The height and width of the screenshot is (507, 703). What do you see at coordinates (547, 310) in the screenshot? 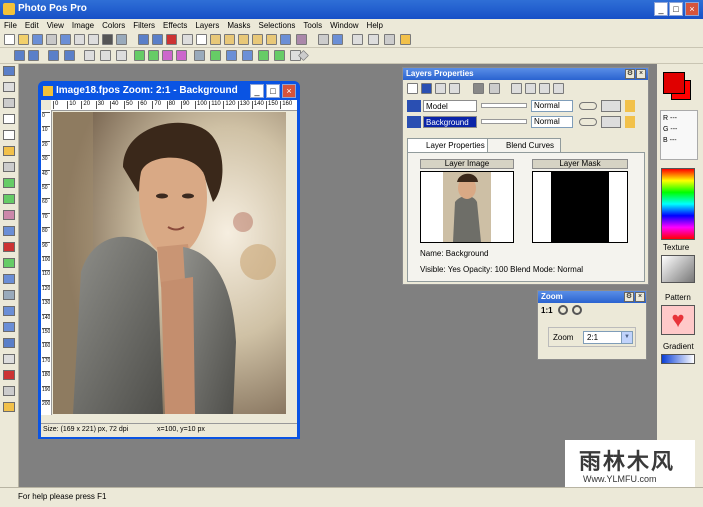
I see `zoom-actual-size-button: 1:1` at bounding box center [547, 310].